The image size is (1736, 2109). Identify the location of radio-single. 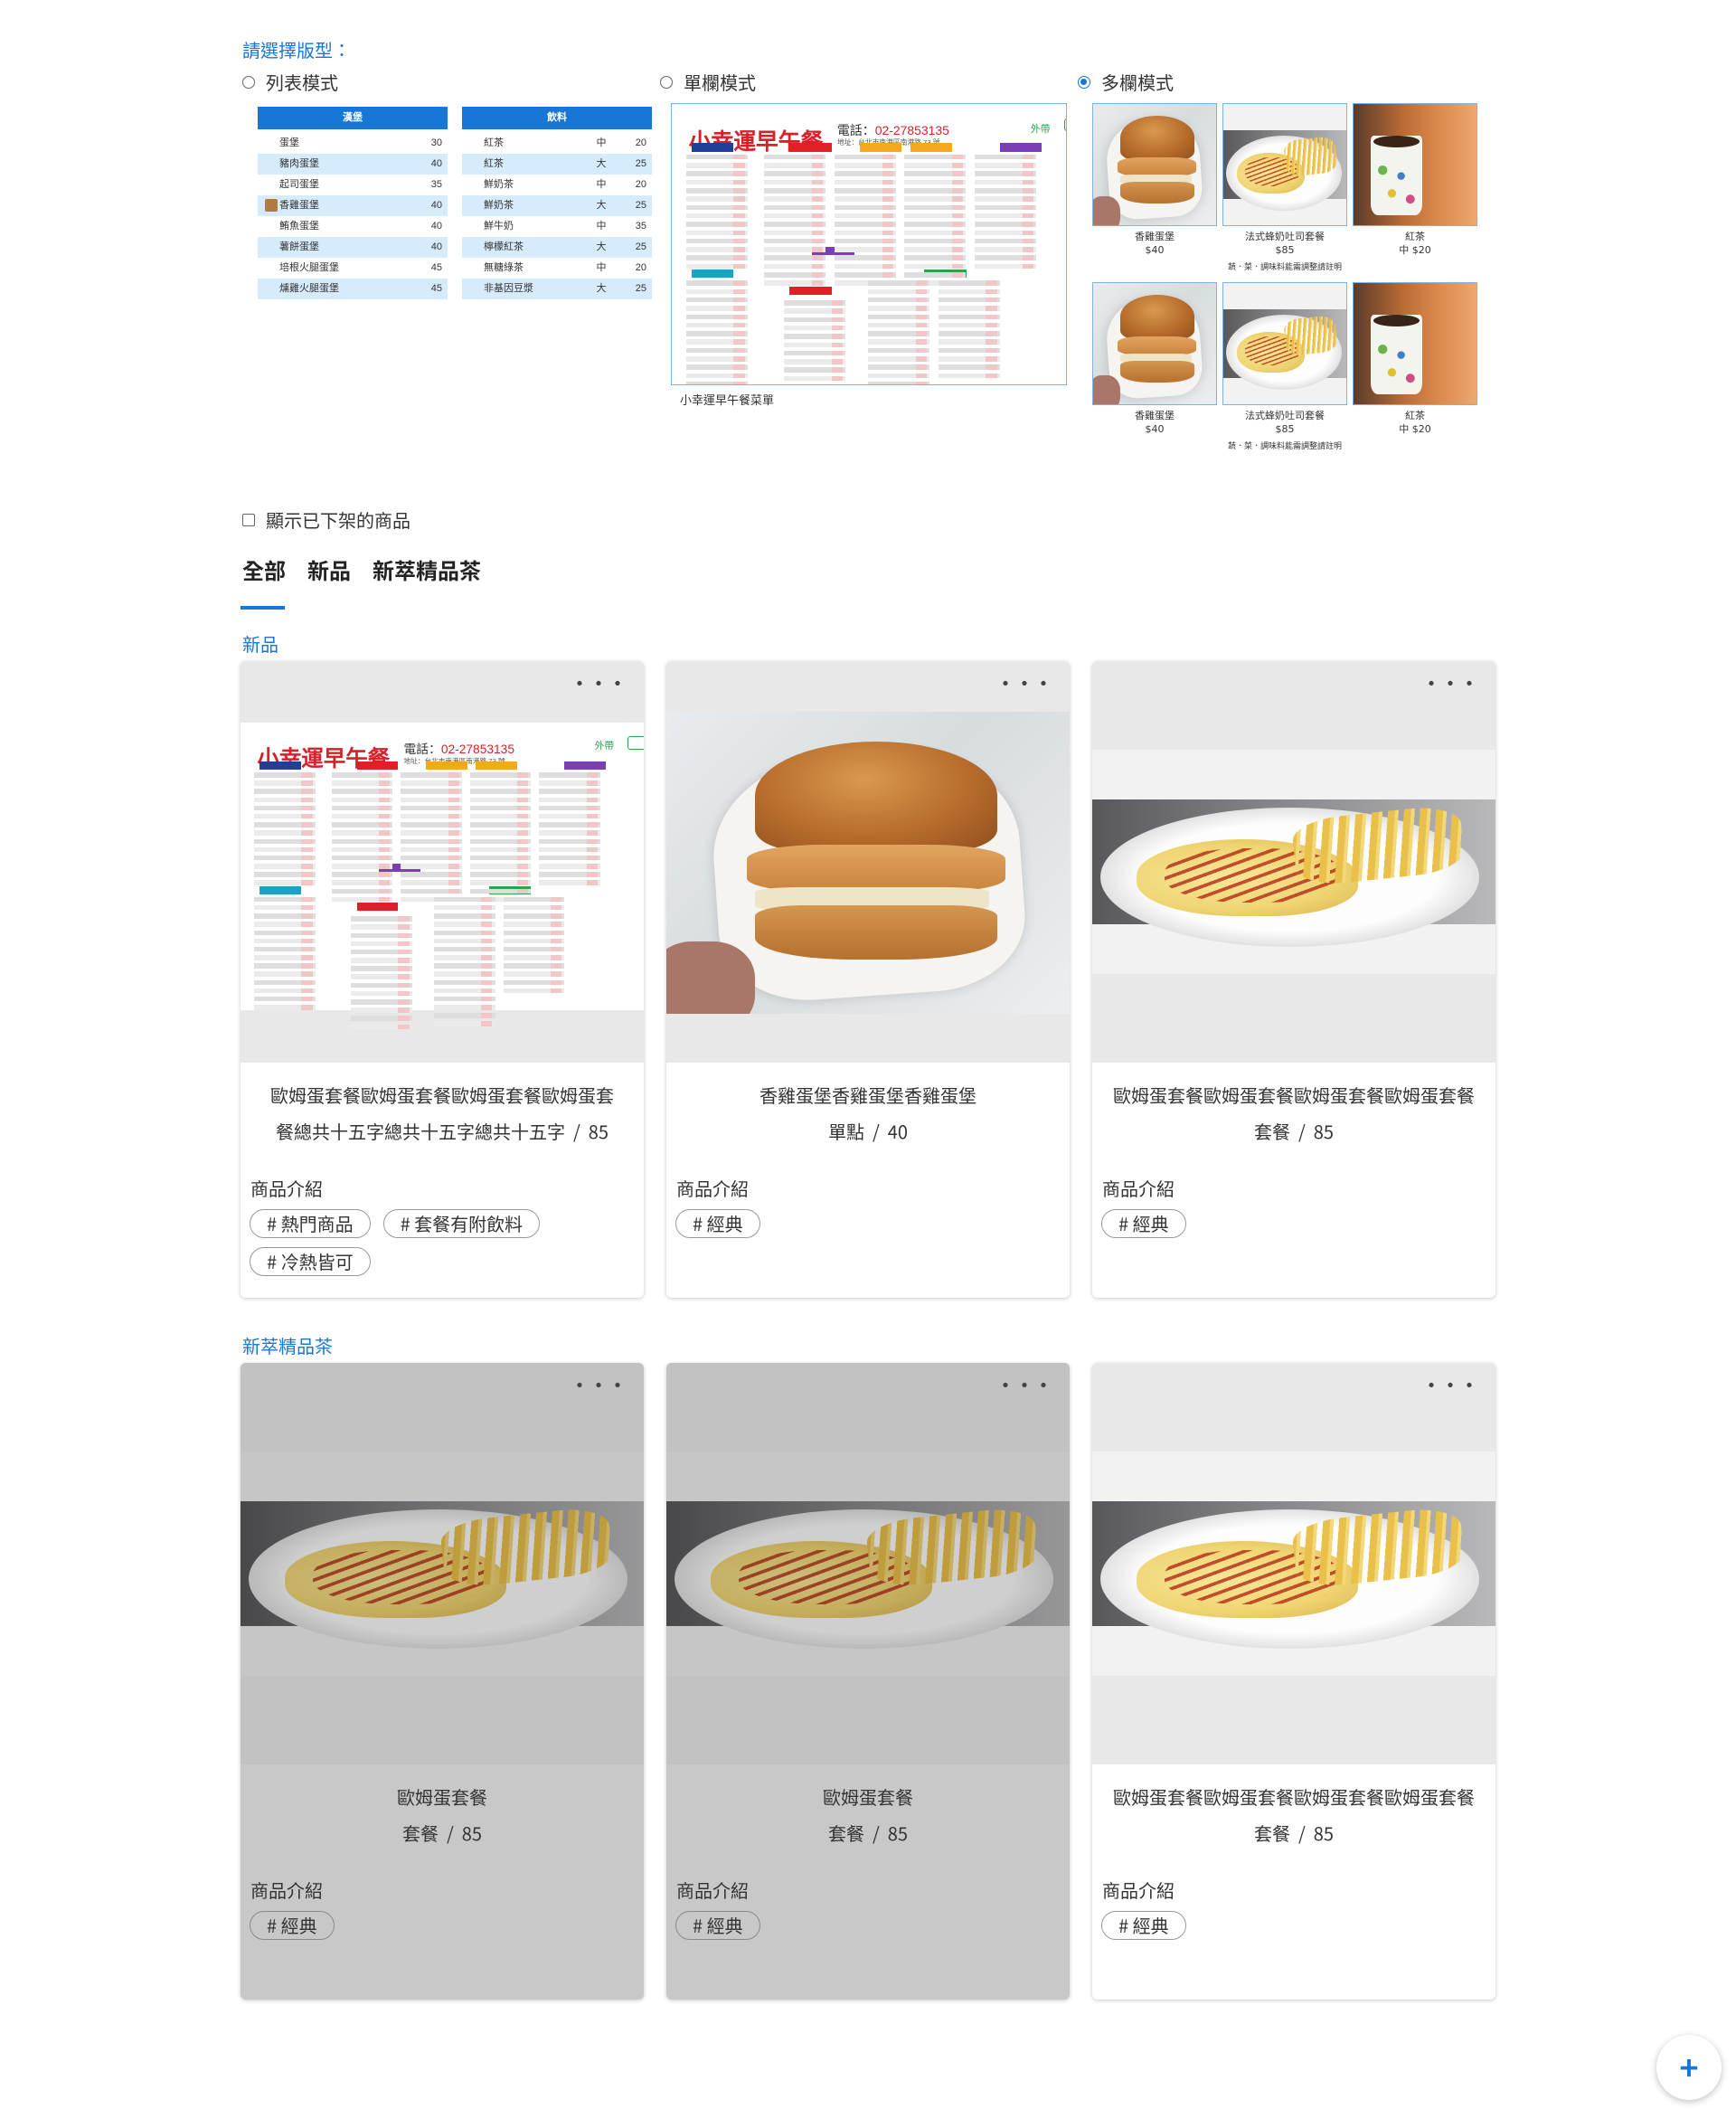
(667, 82).